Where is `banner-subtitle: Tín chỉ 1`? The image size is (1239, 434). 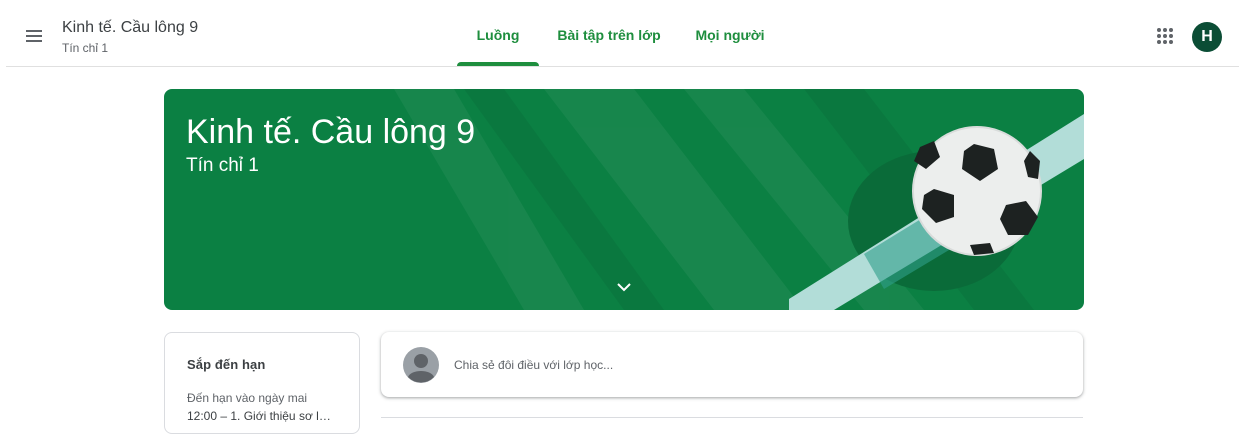
banner-subtitle: Tín chỉ 1 is located at coordinates (222, 165).